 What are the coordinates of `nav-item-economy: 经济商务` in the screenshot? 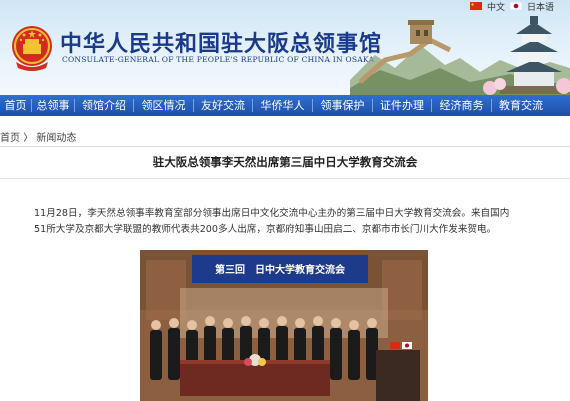 It's located at (461, 105).